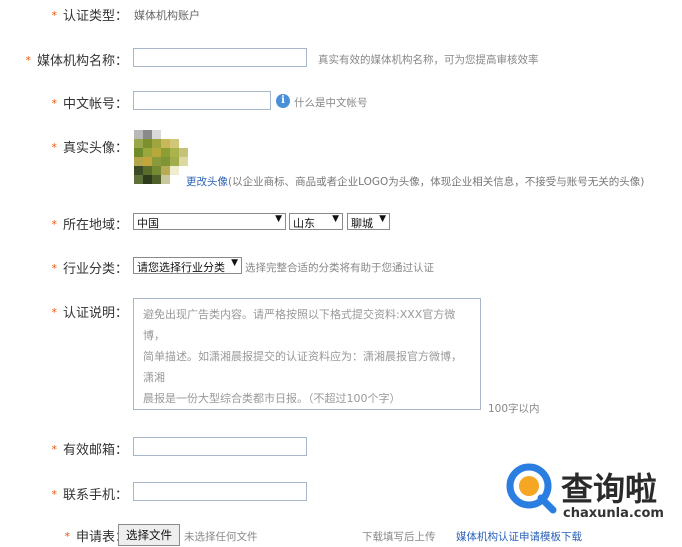 The image size is (682, 547). Describe the element at coordinates (89, 269) in the screenshot. I see `industry-label: * 行业分类：` at that location.